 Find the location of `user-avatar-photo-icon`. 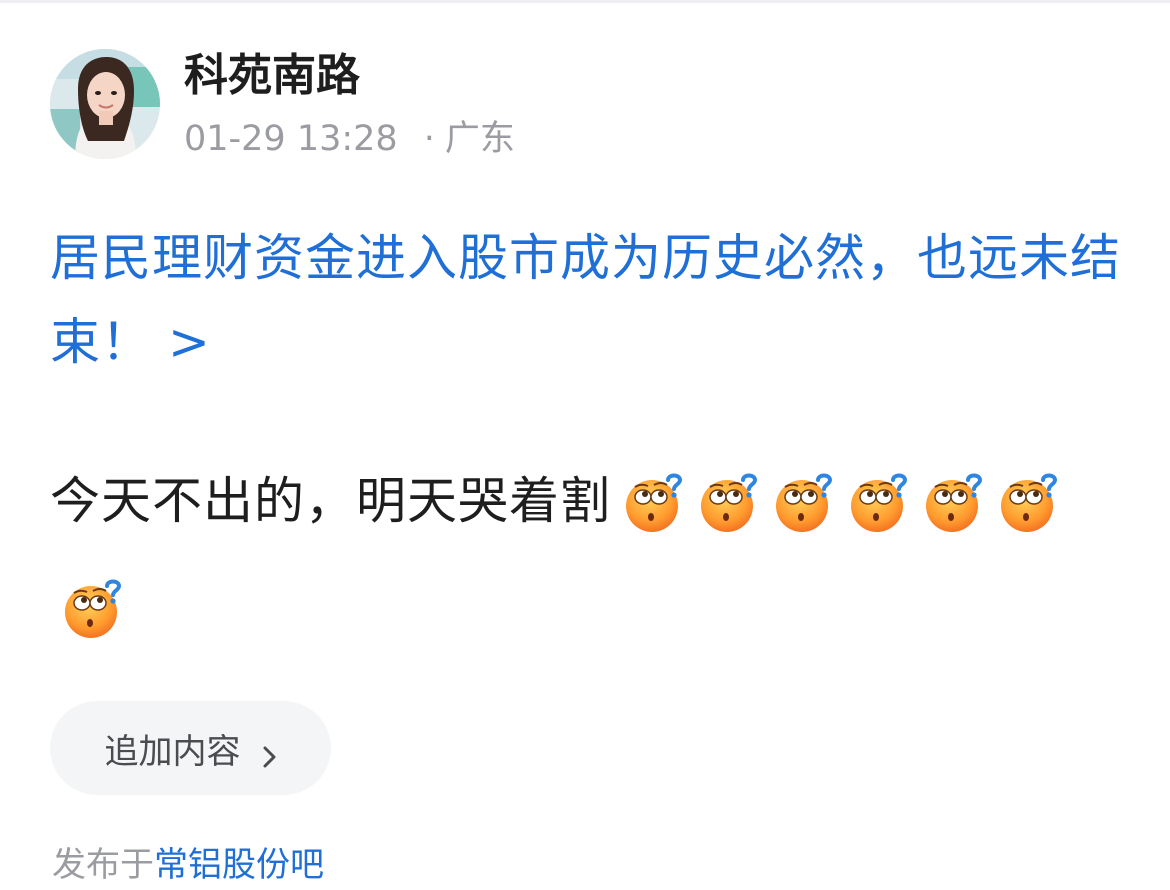

user-avatar-photo-icon is located at coordinates (105, 104).